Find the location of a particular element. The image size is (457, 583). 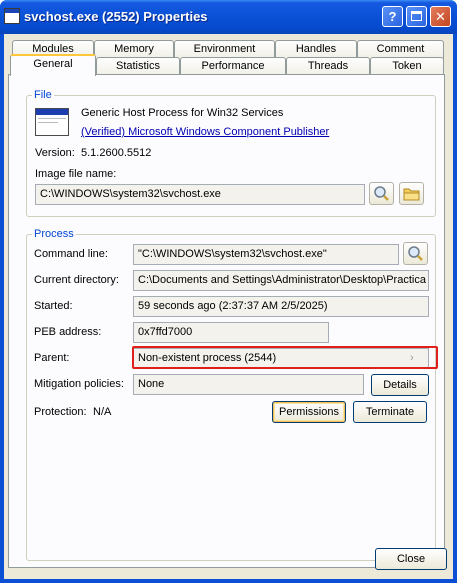

help-button: ? is located at coordinates (392, 16).